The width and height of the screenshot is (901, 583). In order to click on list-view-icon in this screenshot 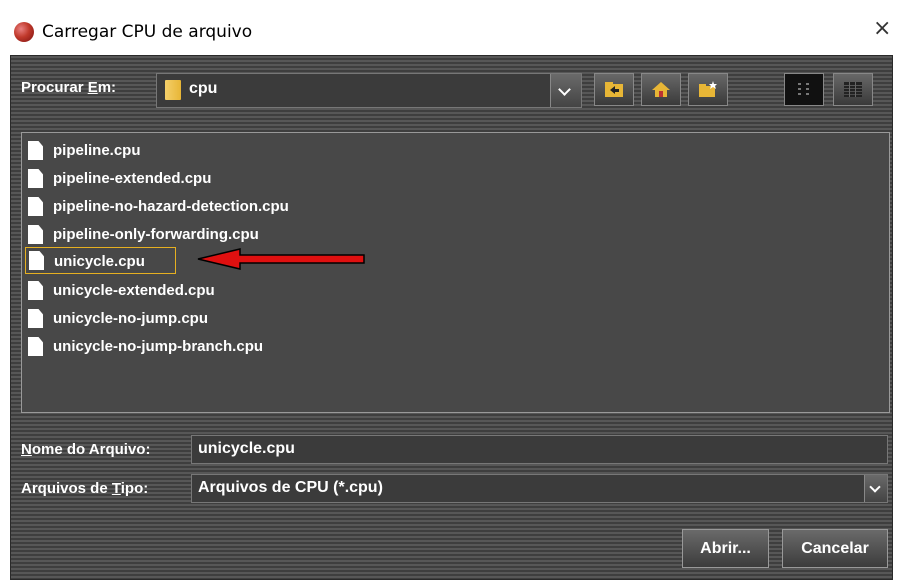, I will do `click(803, 89)`.